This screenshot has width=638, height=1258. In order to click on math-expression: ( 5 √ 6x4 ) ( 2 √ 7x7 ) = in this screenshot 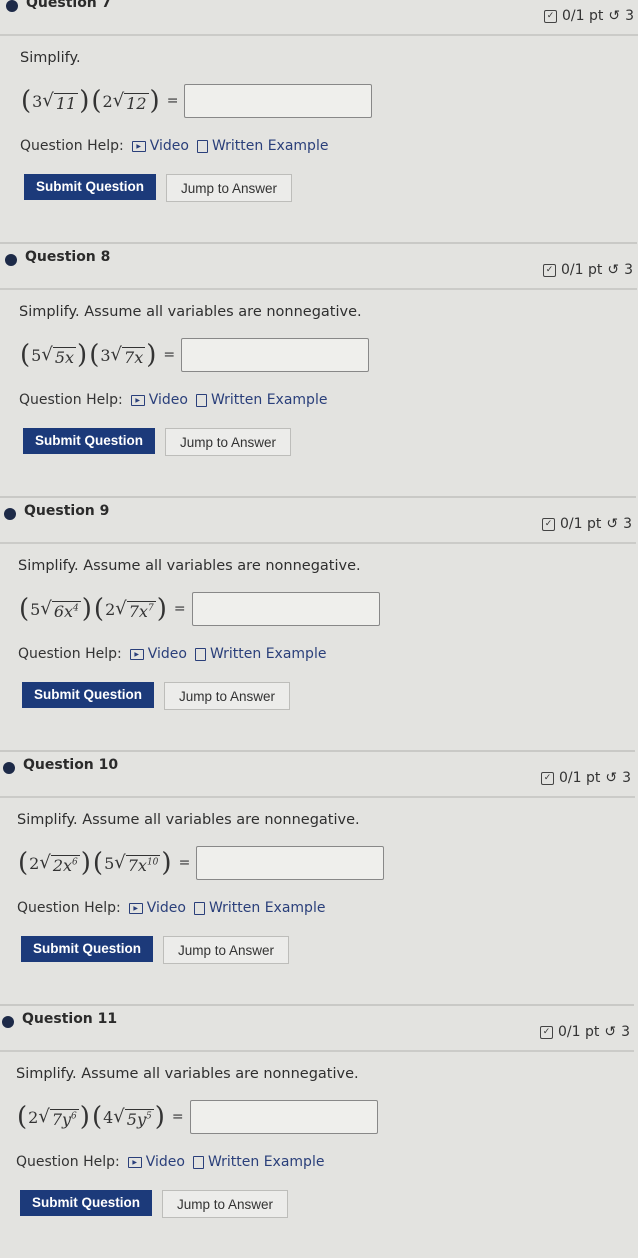, I will do `click(199, 609)`.